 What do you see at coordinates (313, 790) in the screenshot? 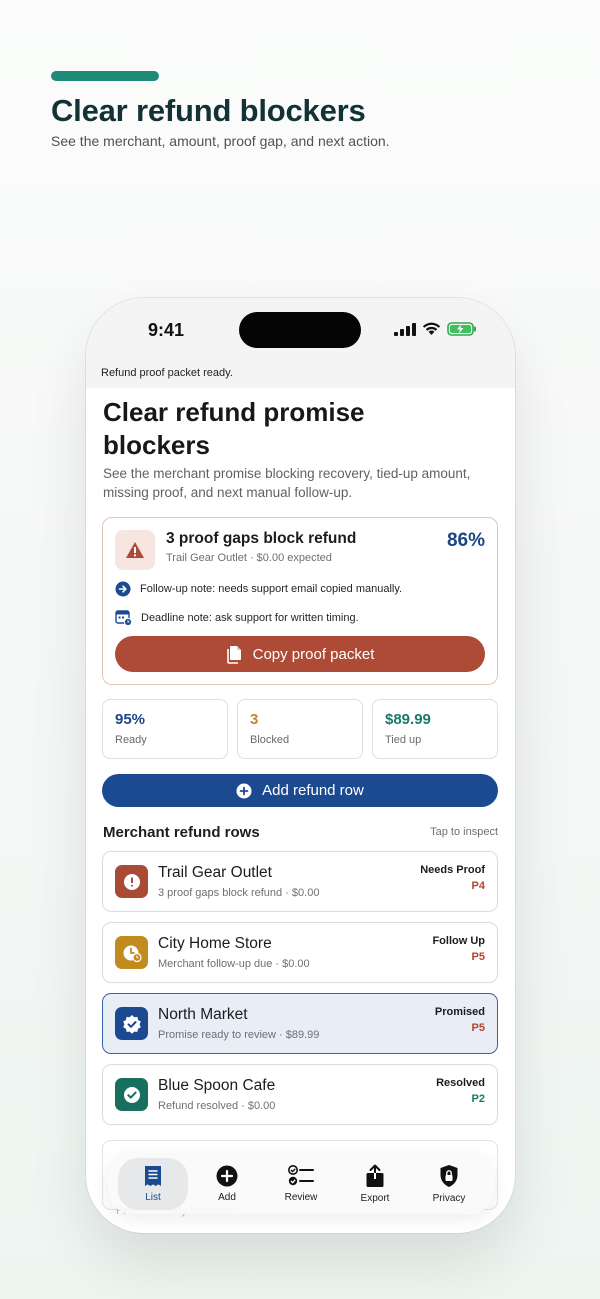
I see `add-refund-row-label: Add refund row` at bounding box center [313, 790].